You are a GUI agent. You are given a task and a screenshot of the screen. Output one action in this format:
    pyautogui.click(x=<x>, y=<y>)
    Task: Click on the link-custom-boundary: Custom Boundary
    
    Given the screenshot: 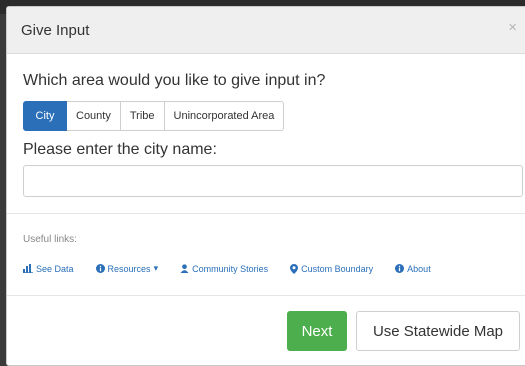 What is the action you would take?
    pyautogui.click(x=332, y=268)
    